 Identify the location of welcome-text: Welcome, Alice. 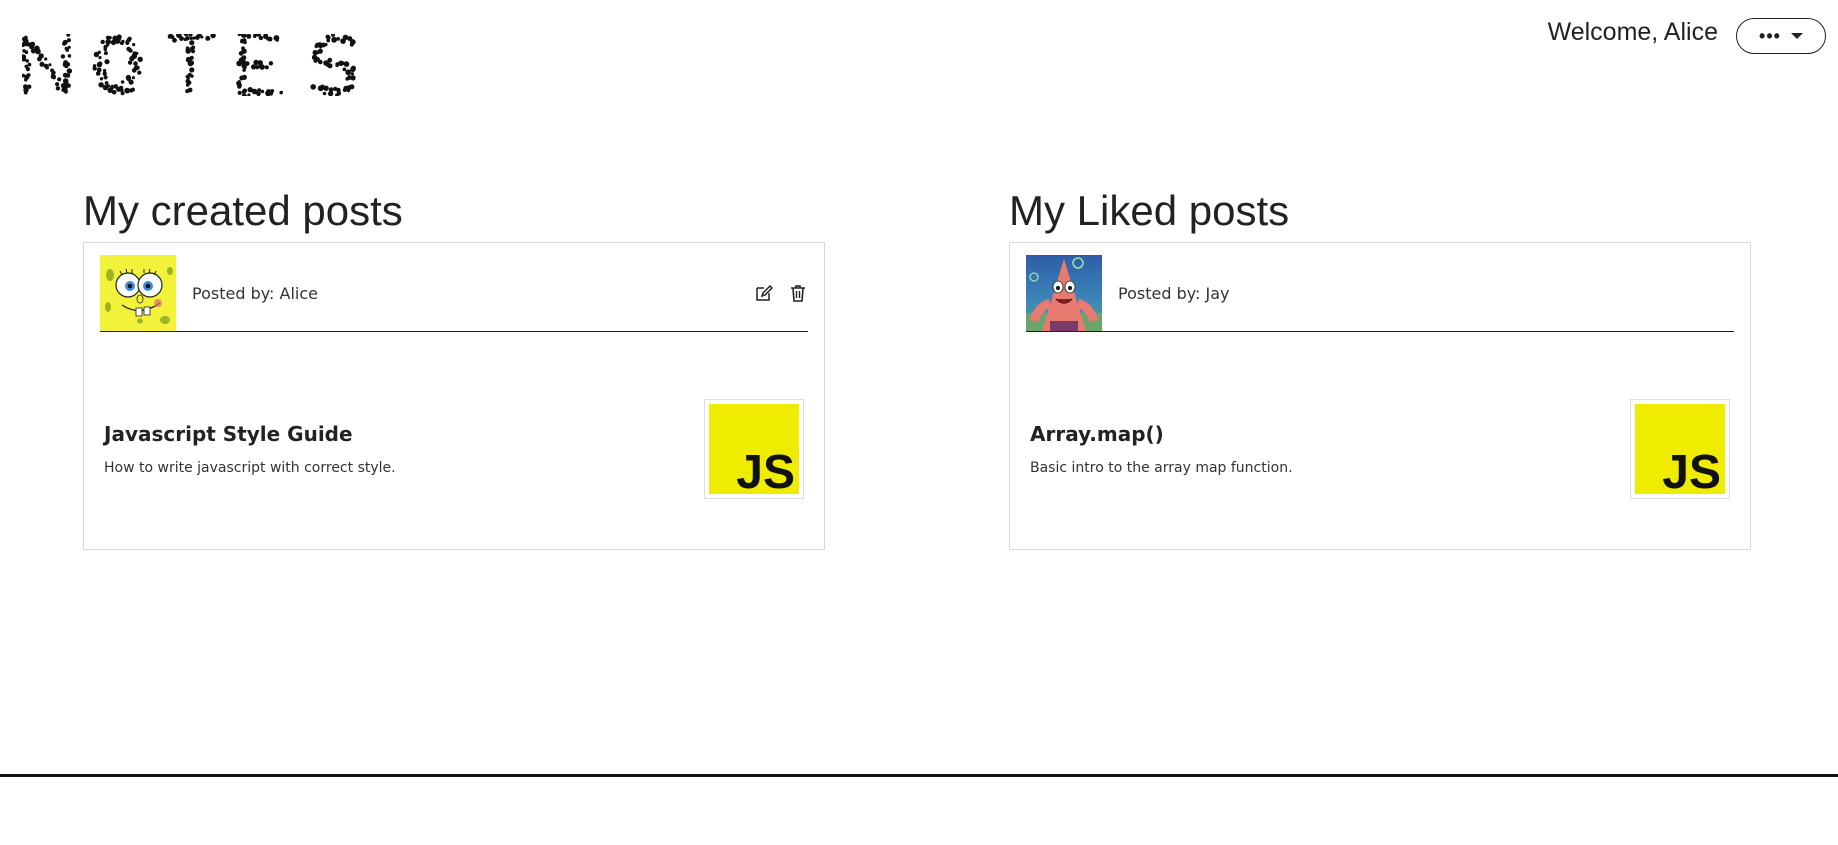
(1632, 32).